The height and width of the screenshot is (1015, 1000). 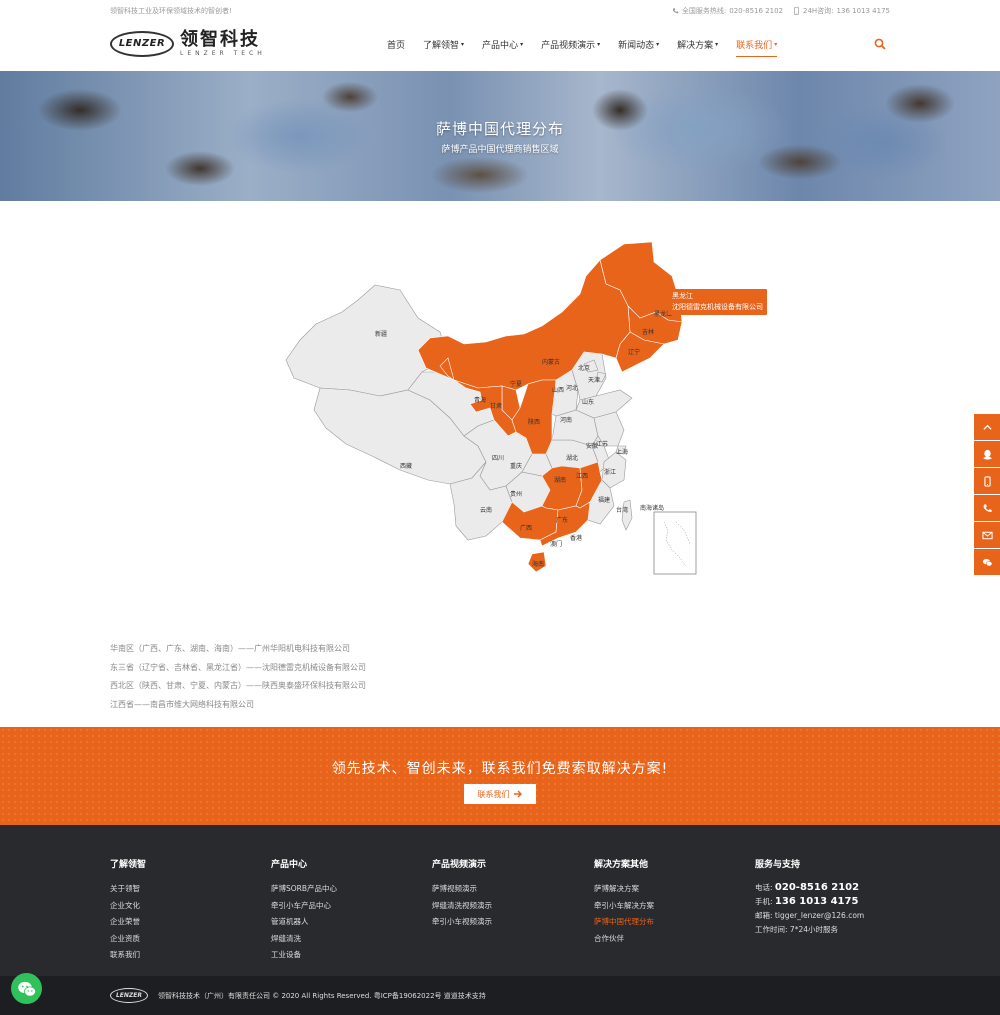 What do you see at coordinates (517, 794) in the screenshot?
I see `arrow-right-icon` at bounding box center [517, 794].